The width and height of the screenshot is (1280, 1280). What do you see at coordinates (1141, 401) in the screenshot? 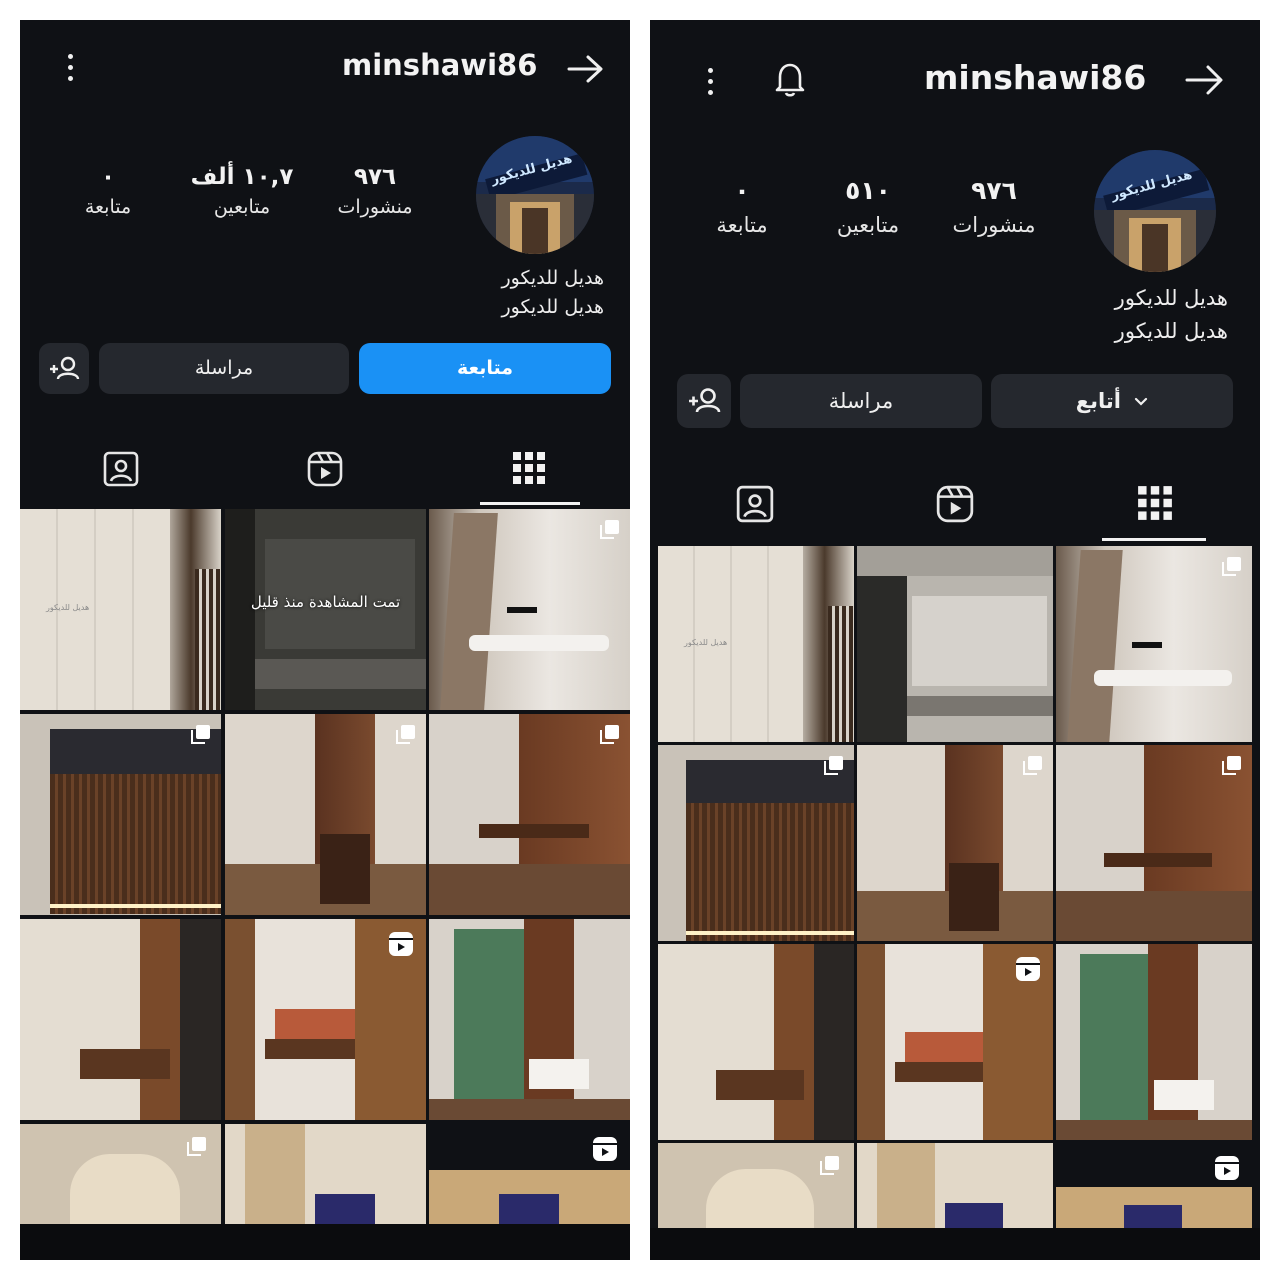
I see `chevron-down-icon` at bounding box center [1141, 401].